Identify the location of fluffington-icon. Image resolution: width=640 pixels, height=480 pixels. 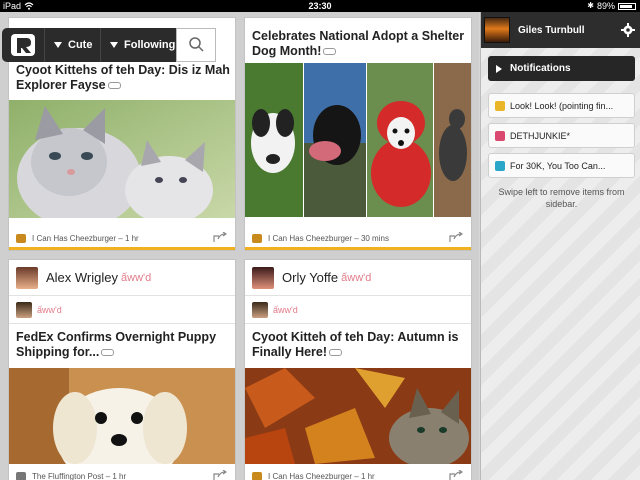
(21, 475).